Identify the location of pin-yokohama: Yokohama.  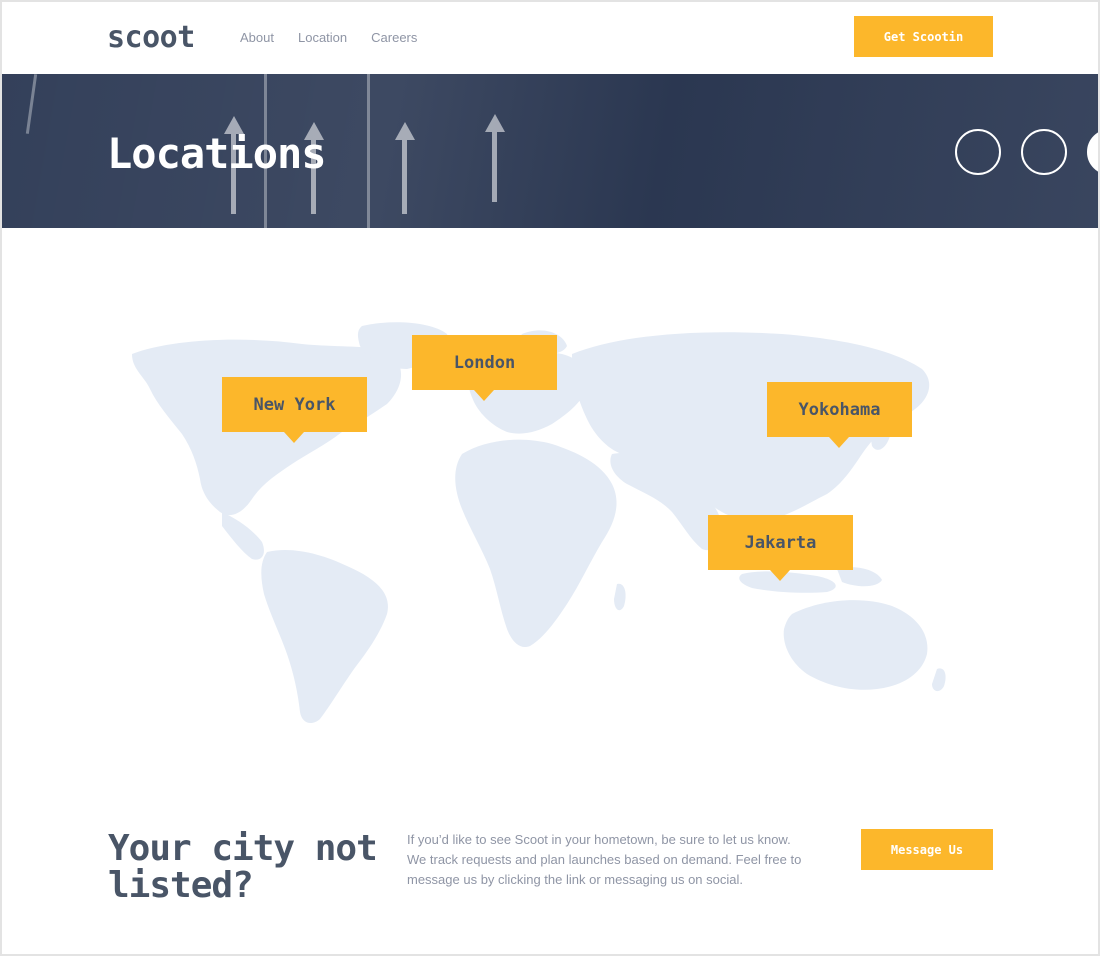
(839, 415).